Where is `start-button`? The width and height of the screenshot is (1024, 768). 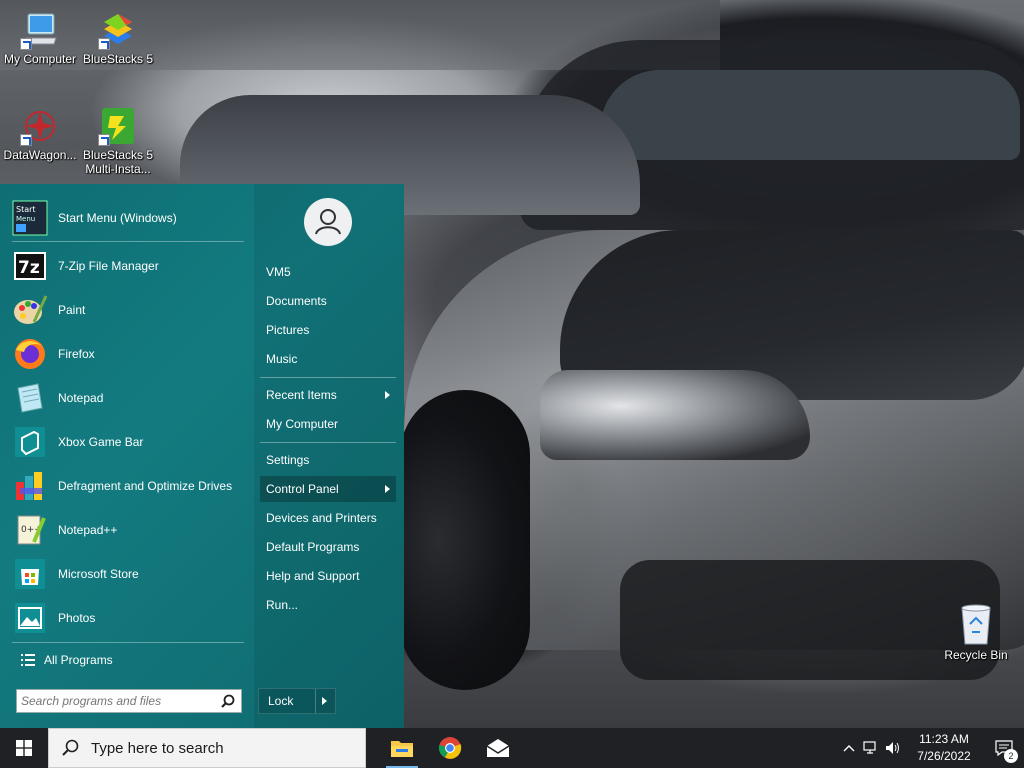
start-button is located at coordinates (24, 748).